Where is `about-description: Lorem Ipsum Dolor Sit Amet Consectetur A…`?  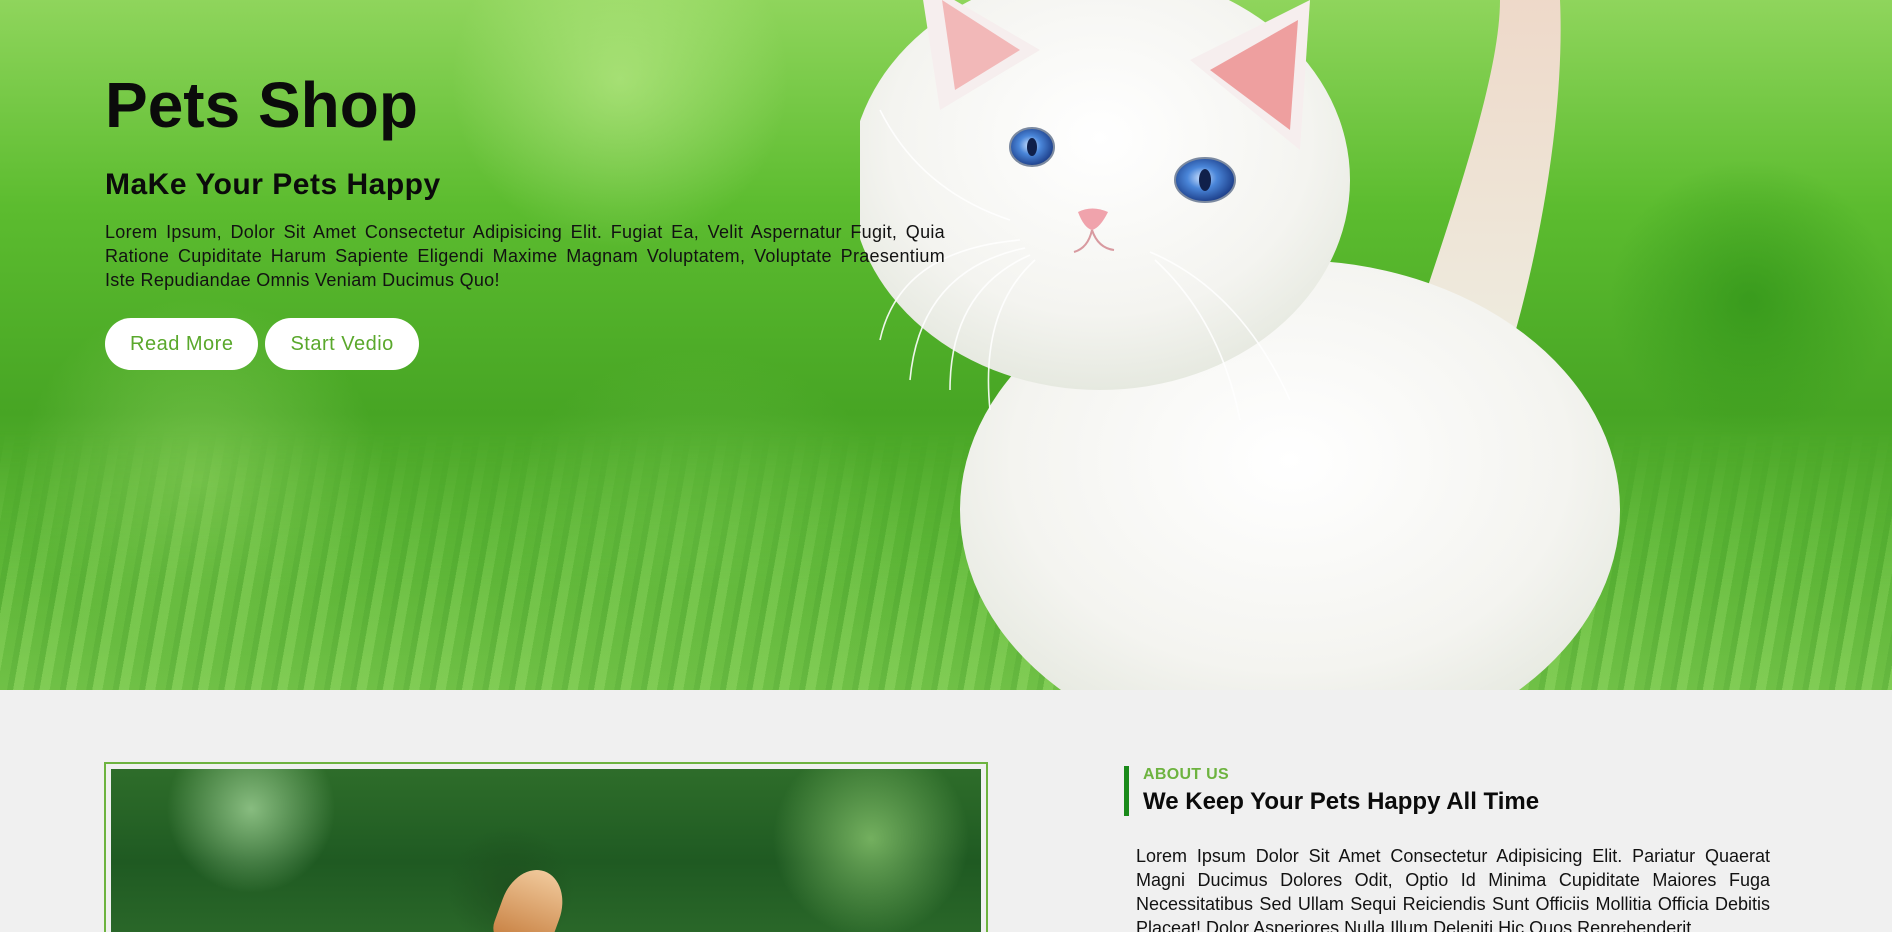 about-description: Lorem Ipsum Dolor Sit Amet Consectetur A… is located at coordinates (1453, 889).